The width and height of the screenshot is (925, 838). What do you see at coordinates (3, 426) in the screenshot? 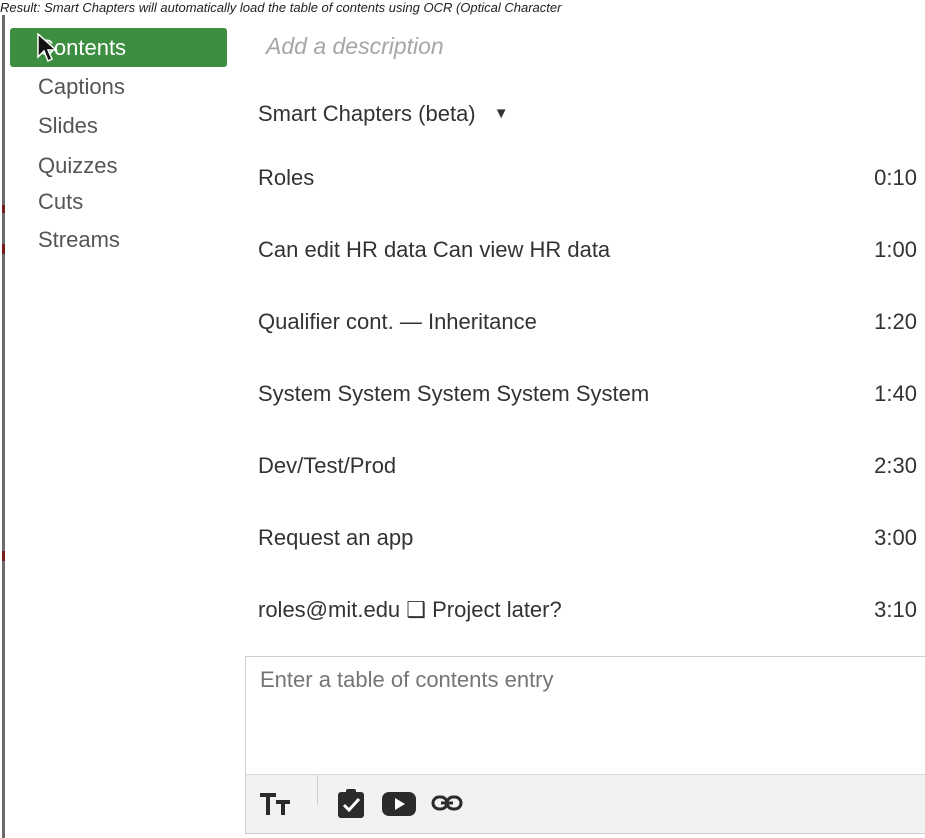
I see `left-frame-border` at bounding box center [3, 426].